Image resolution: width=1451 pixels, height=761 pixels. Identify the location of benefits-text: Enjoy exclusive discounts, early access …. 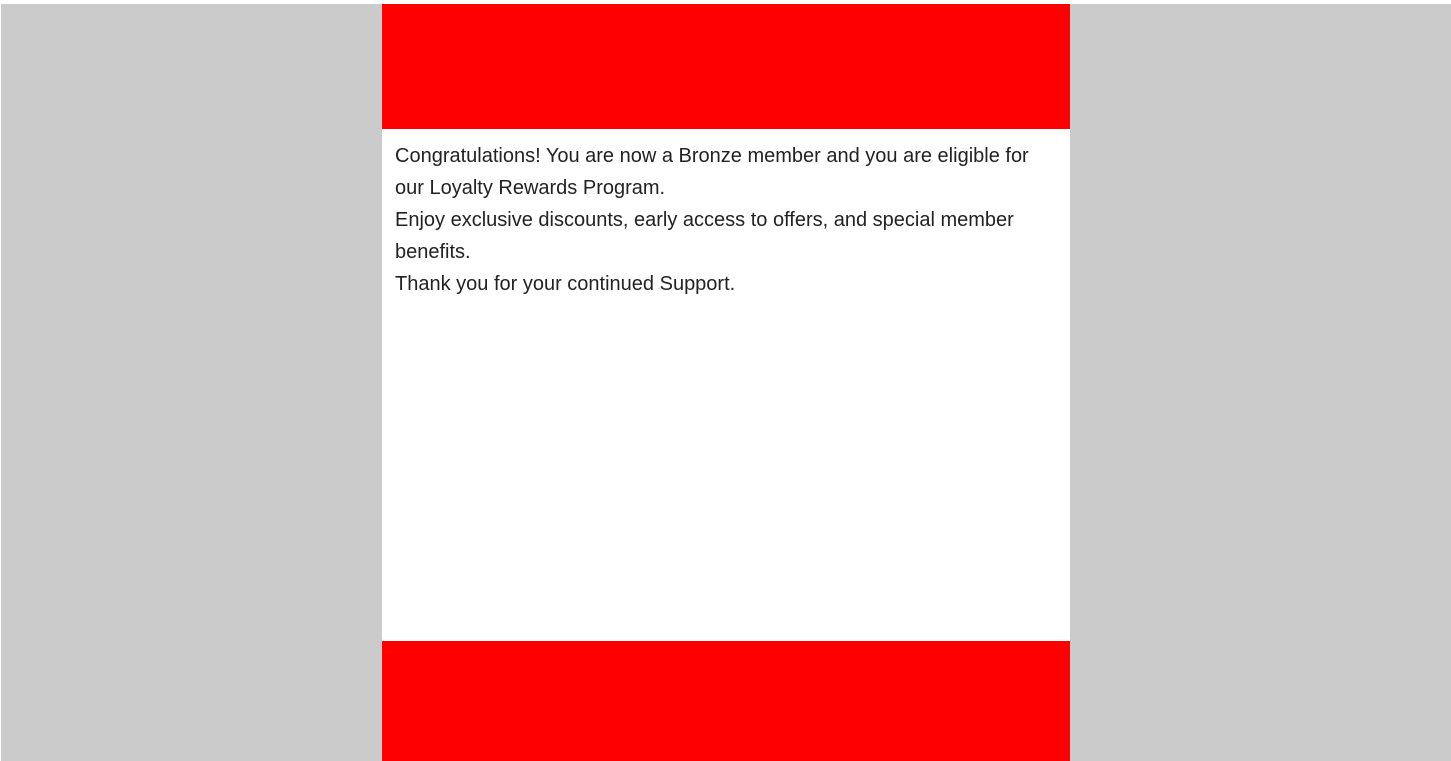
(704, 236).